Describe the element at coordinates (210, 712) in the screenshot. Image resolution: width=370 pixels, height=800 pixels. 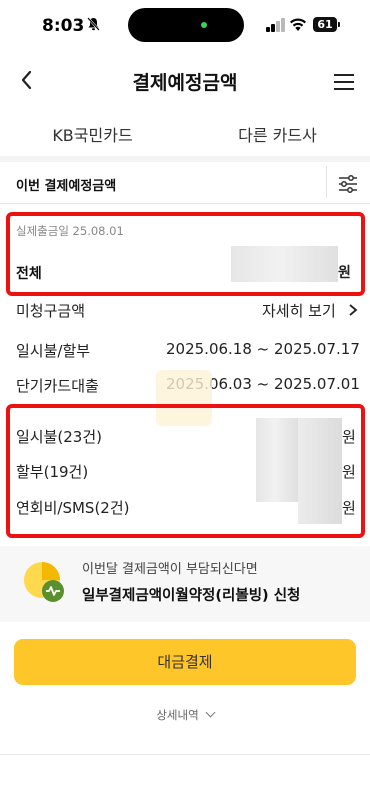
I see `chevron-down-icon` at that location.